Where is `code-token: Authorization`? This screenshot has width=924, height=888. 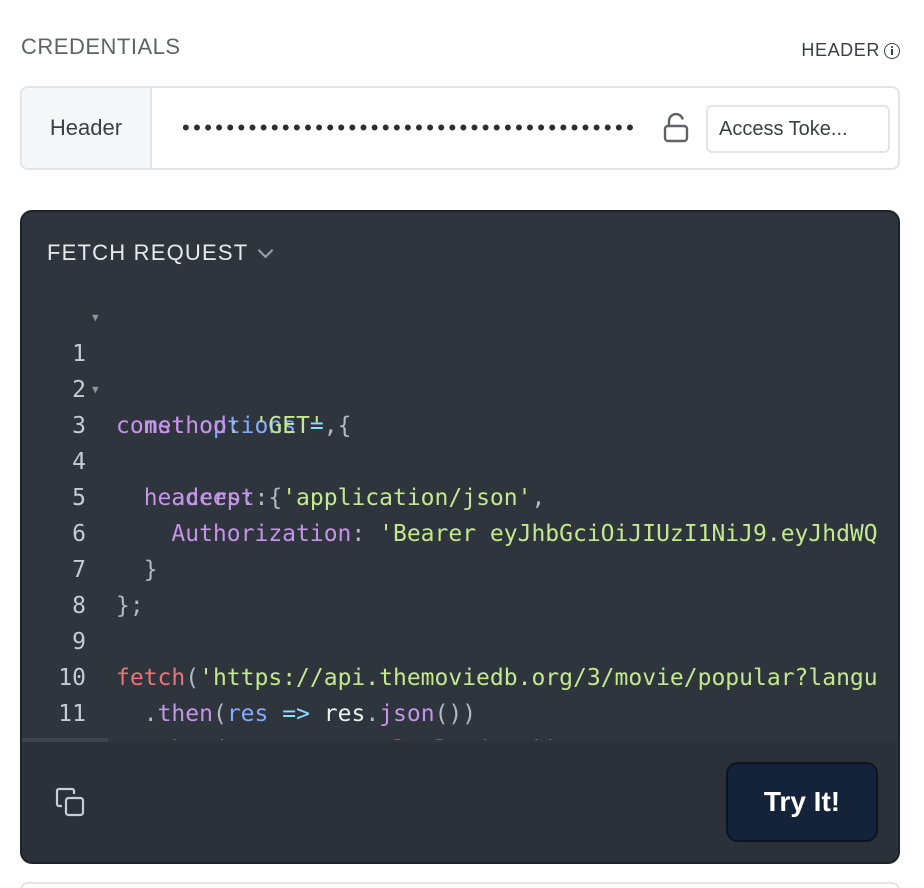 code-token: Authorization is located at coordinates (261, 534).